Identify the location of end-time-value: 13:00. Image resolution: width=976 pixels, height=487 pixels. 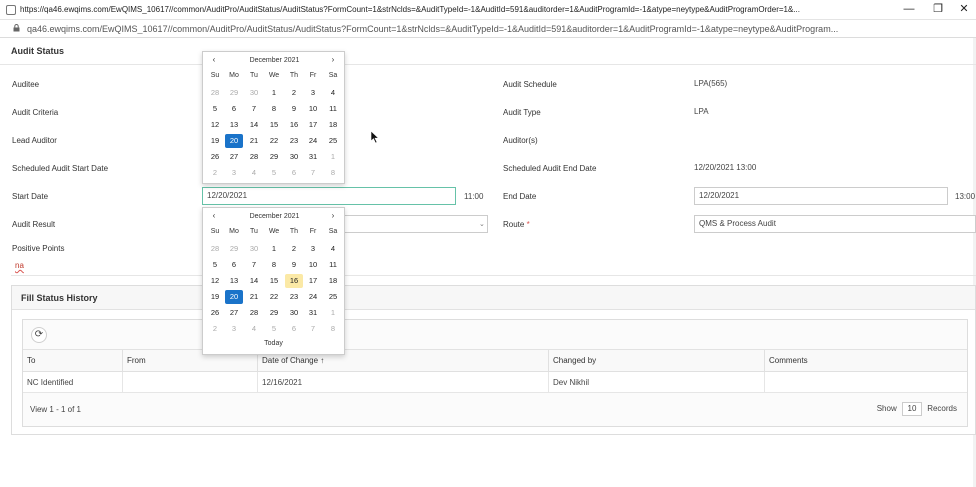
(965, 196).